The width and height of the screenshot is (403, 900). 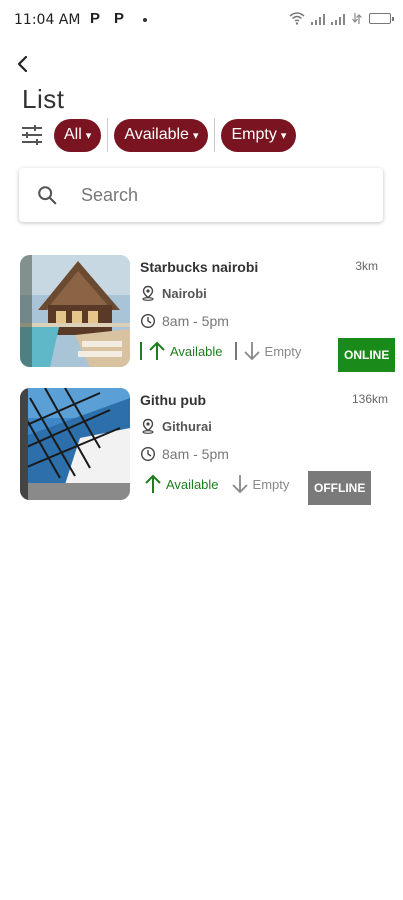 I want to click on data-arrows-icon, so click(x=357, y=18).